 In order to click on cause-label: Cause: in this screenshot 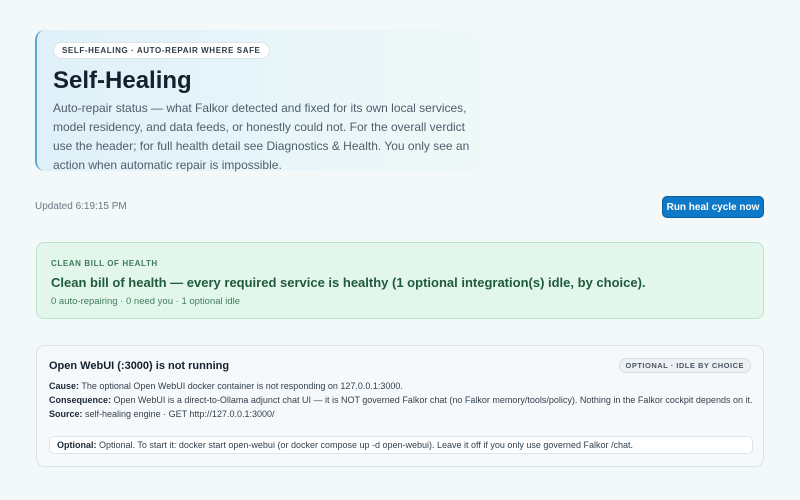, I will do `click(64, 386)`.